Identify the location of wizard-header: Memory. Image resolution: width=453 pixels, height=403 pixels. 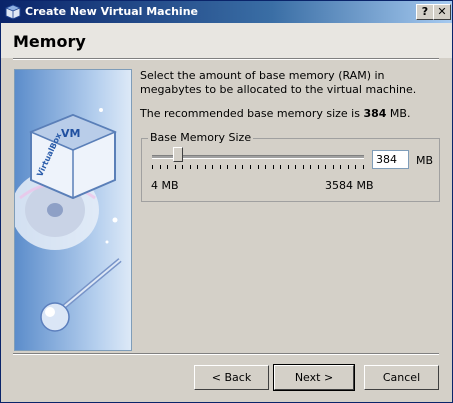
(226, 40).